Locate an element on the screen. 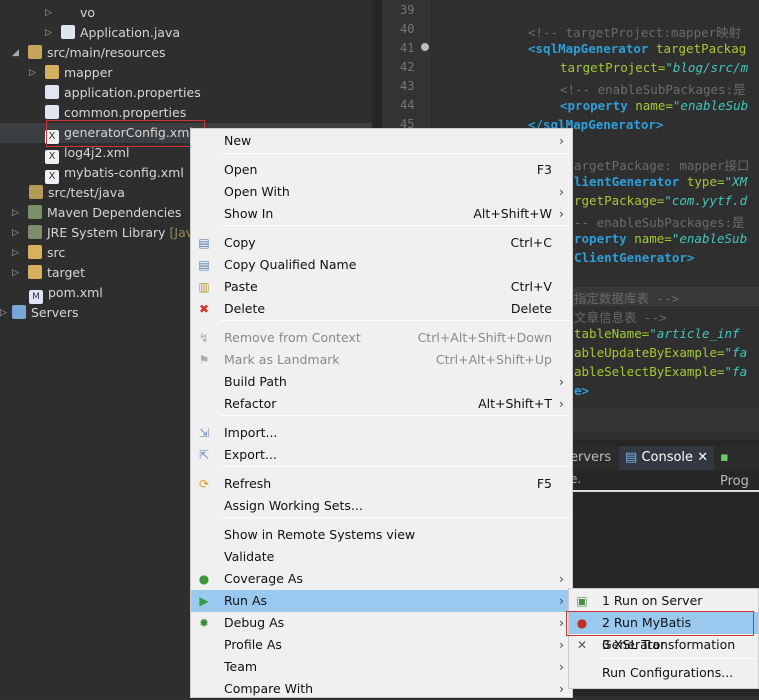  tree-item-label: src/test/java is located at coordinates (86, 192).